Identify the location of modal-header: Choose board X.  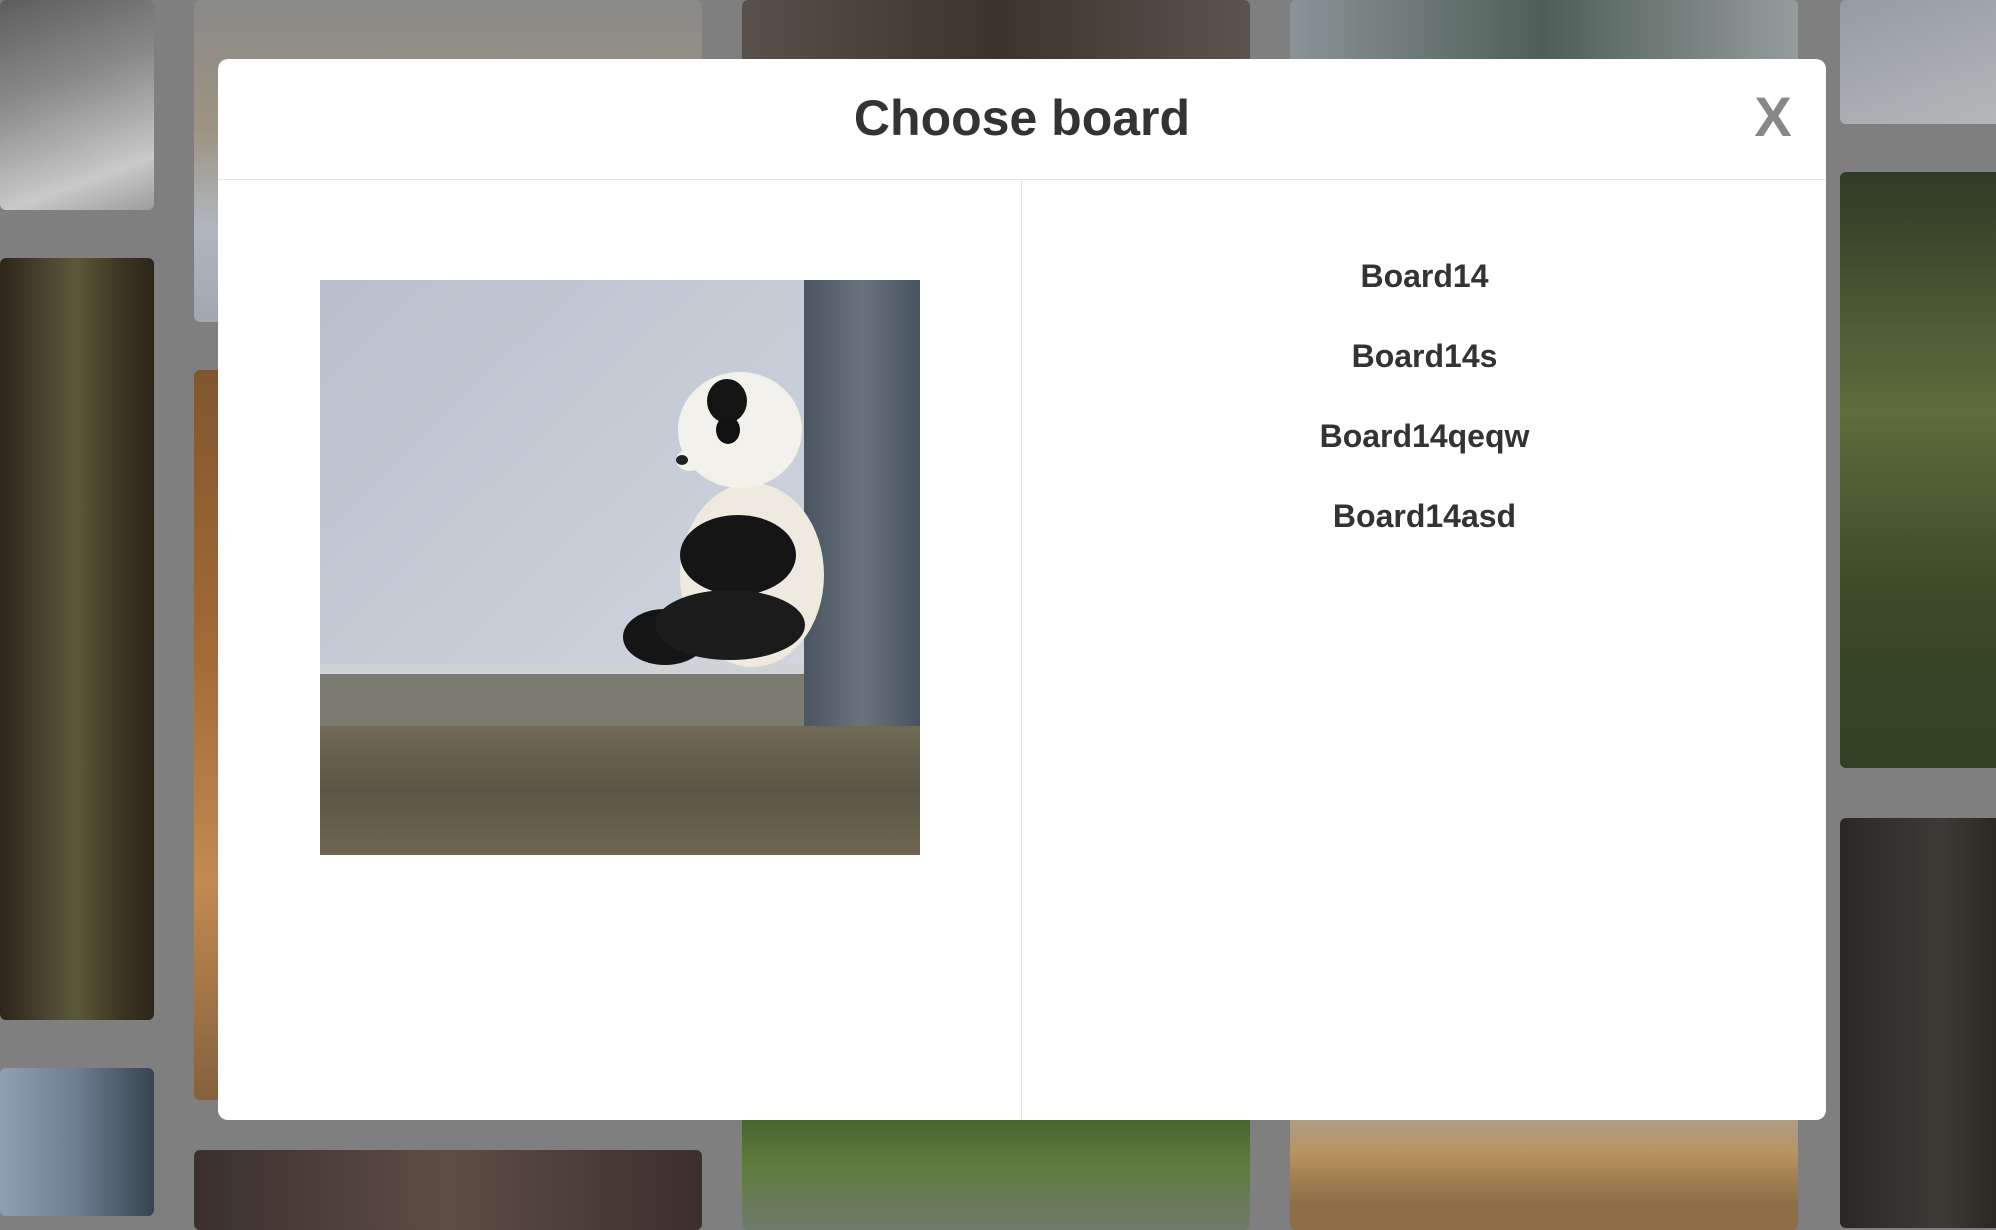
(1022, 119).